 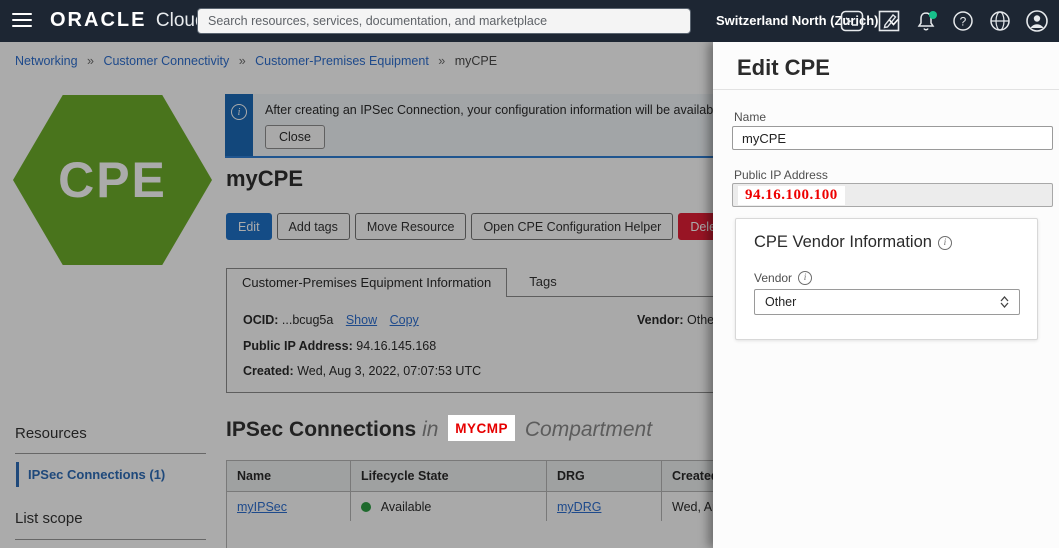 I want to click on compartment-name-annotation: MYCMP, so click(x=482, y=428).